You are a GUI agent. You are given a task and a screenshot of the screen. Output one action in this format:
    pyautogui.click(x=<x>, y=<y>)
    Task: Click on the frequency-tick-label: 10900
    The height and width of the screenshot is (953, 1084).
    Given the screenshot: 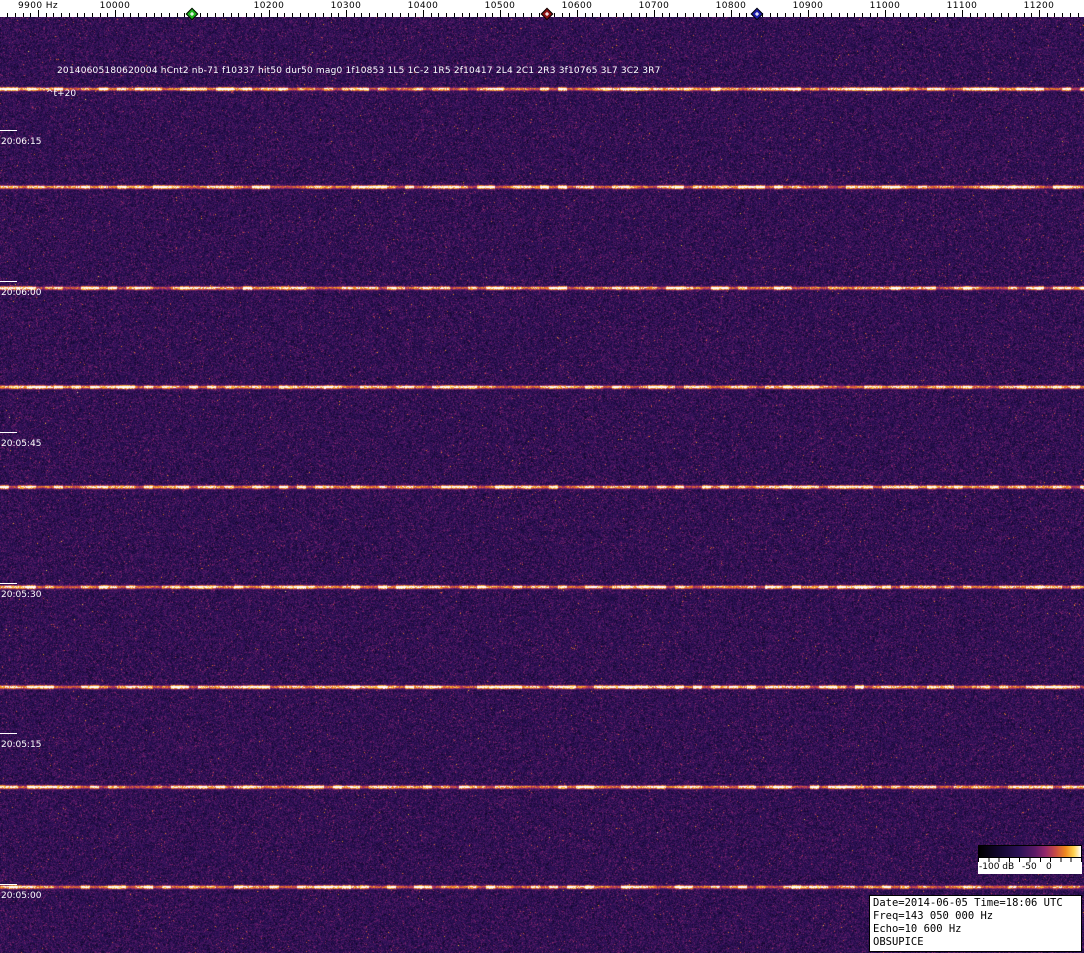 What is the action you would take?
    pyautogui.click(x=808, y=6)
    